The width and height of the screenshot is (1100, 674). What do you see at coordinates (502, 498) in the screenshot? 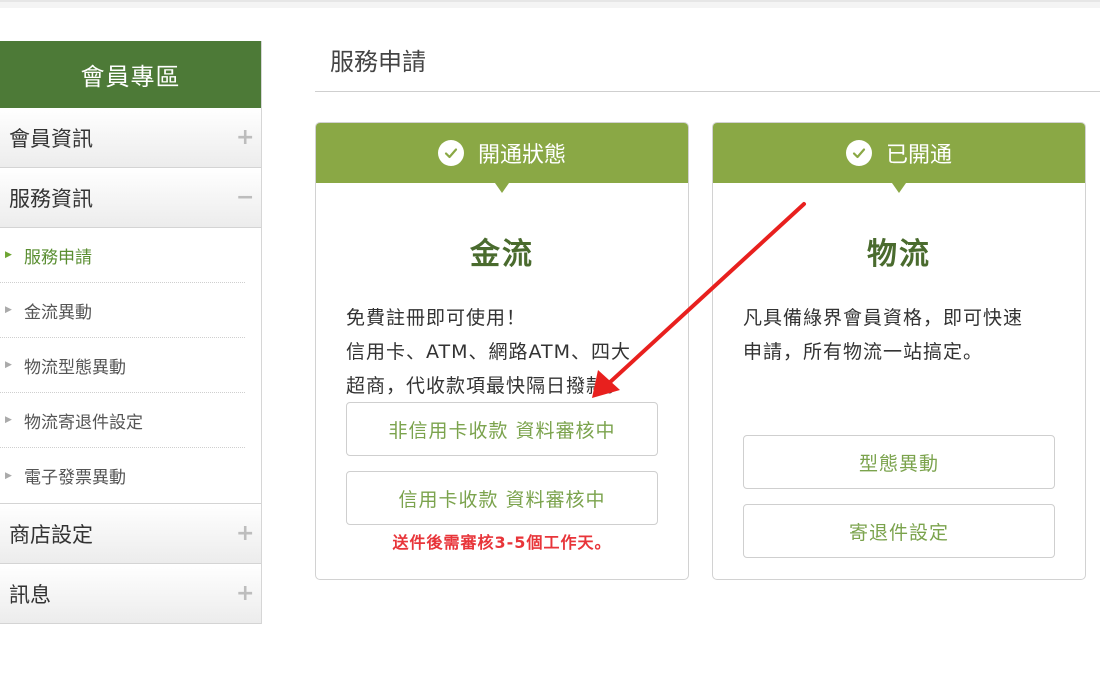
I see `credit-card-payment-button: 信用卡收款 資料審核中` at bounding box center [502, 498].